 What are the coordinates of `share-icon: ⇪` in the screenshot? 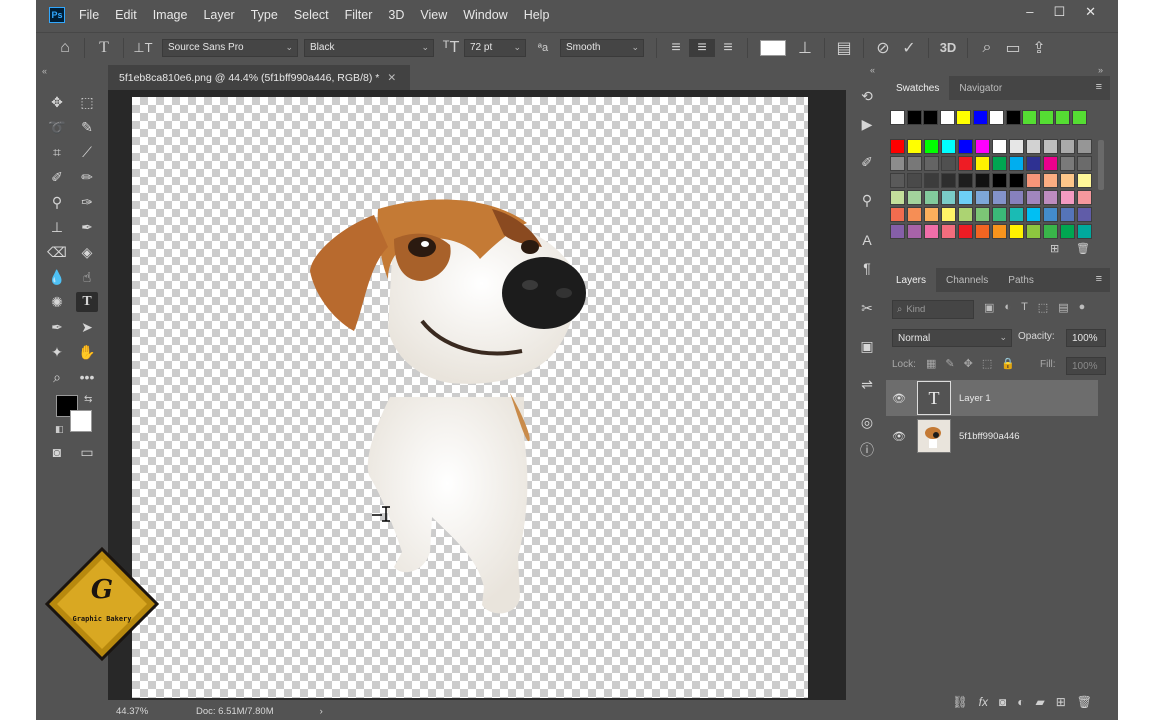 It's located at (1039, 48).